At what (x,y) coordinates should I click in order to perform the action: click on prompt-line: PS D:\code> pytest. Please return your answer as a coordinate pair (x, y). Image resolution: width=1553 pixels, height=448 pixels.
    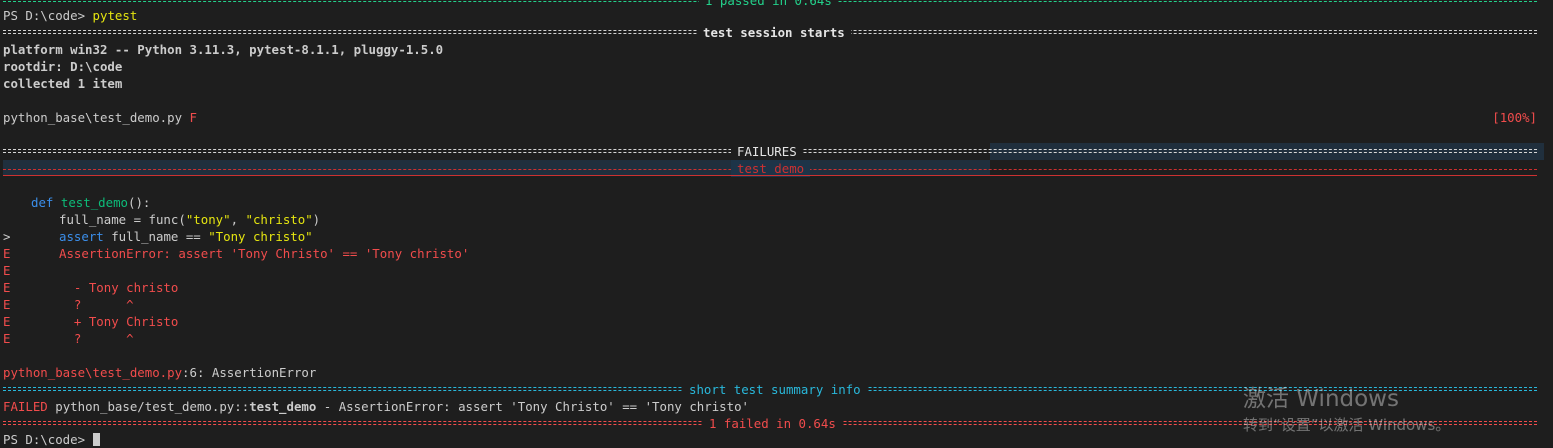
    Looking at the image, I should click on (70, 15).